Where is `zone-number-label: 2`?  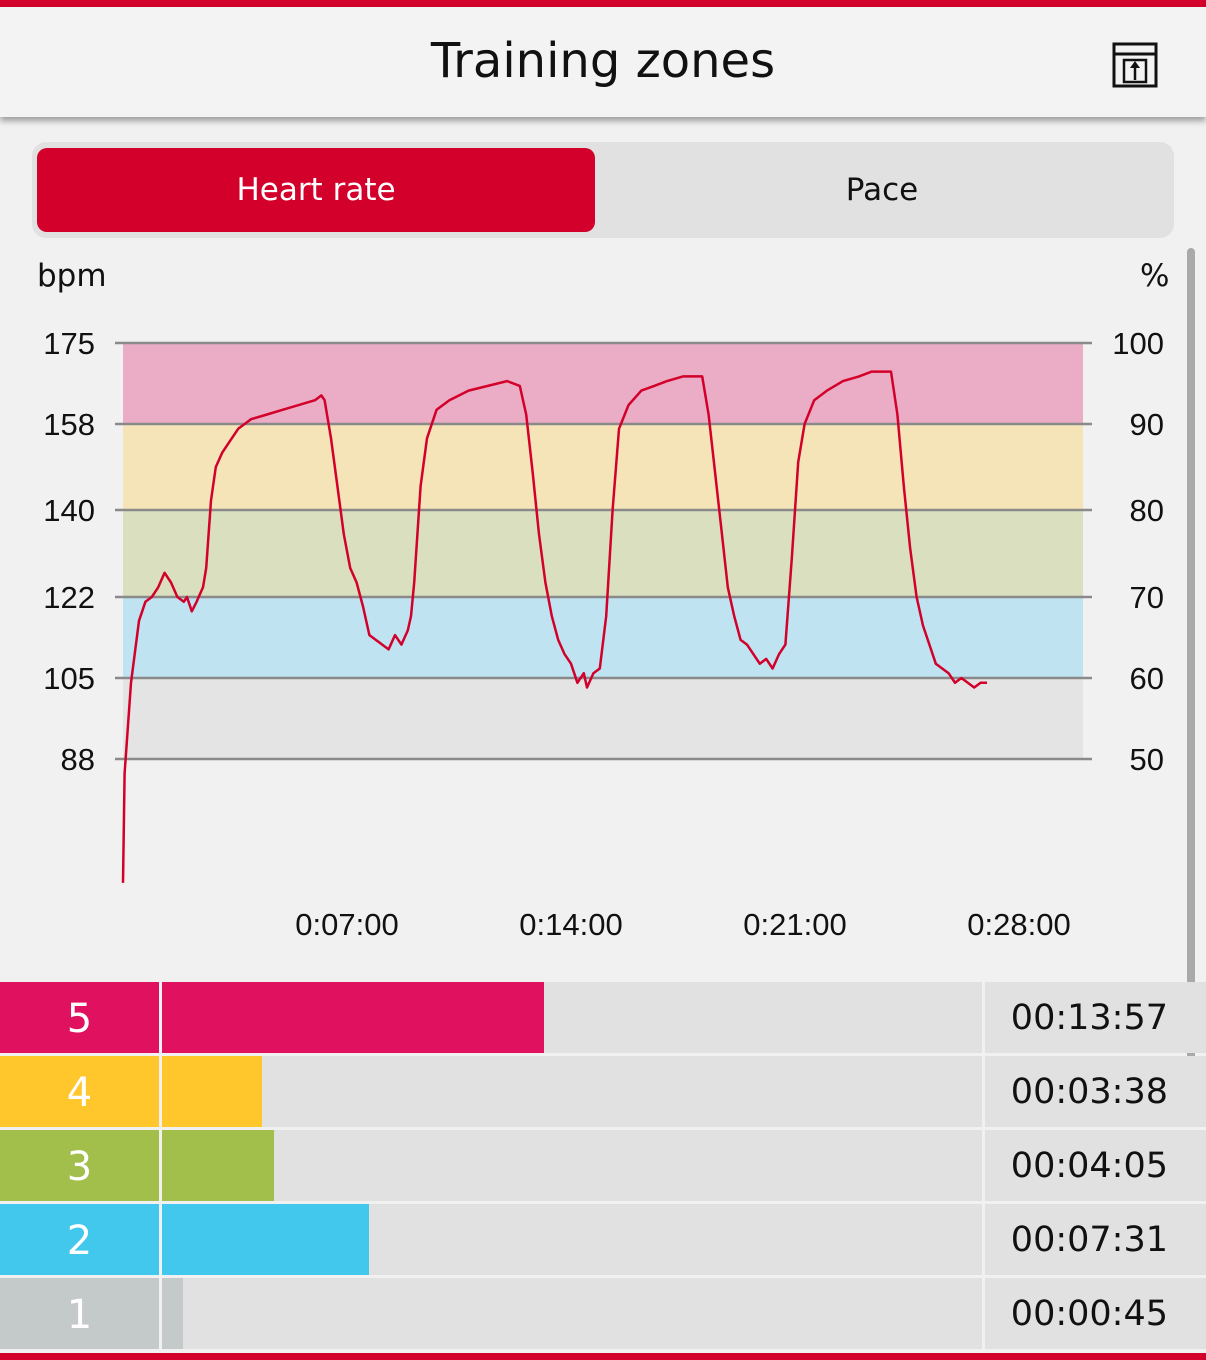
zone-number-label: 2 is located at coordinates (79, 1239).